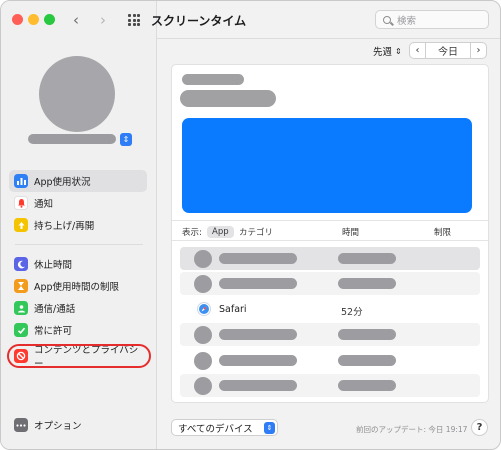  What do you see at coordinates (78, 330) in the screenshot?
I see `sidebar-item-always-allowed: 常に許可` at bounding box center [78, 330].